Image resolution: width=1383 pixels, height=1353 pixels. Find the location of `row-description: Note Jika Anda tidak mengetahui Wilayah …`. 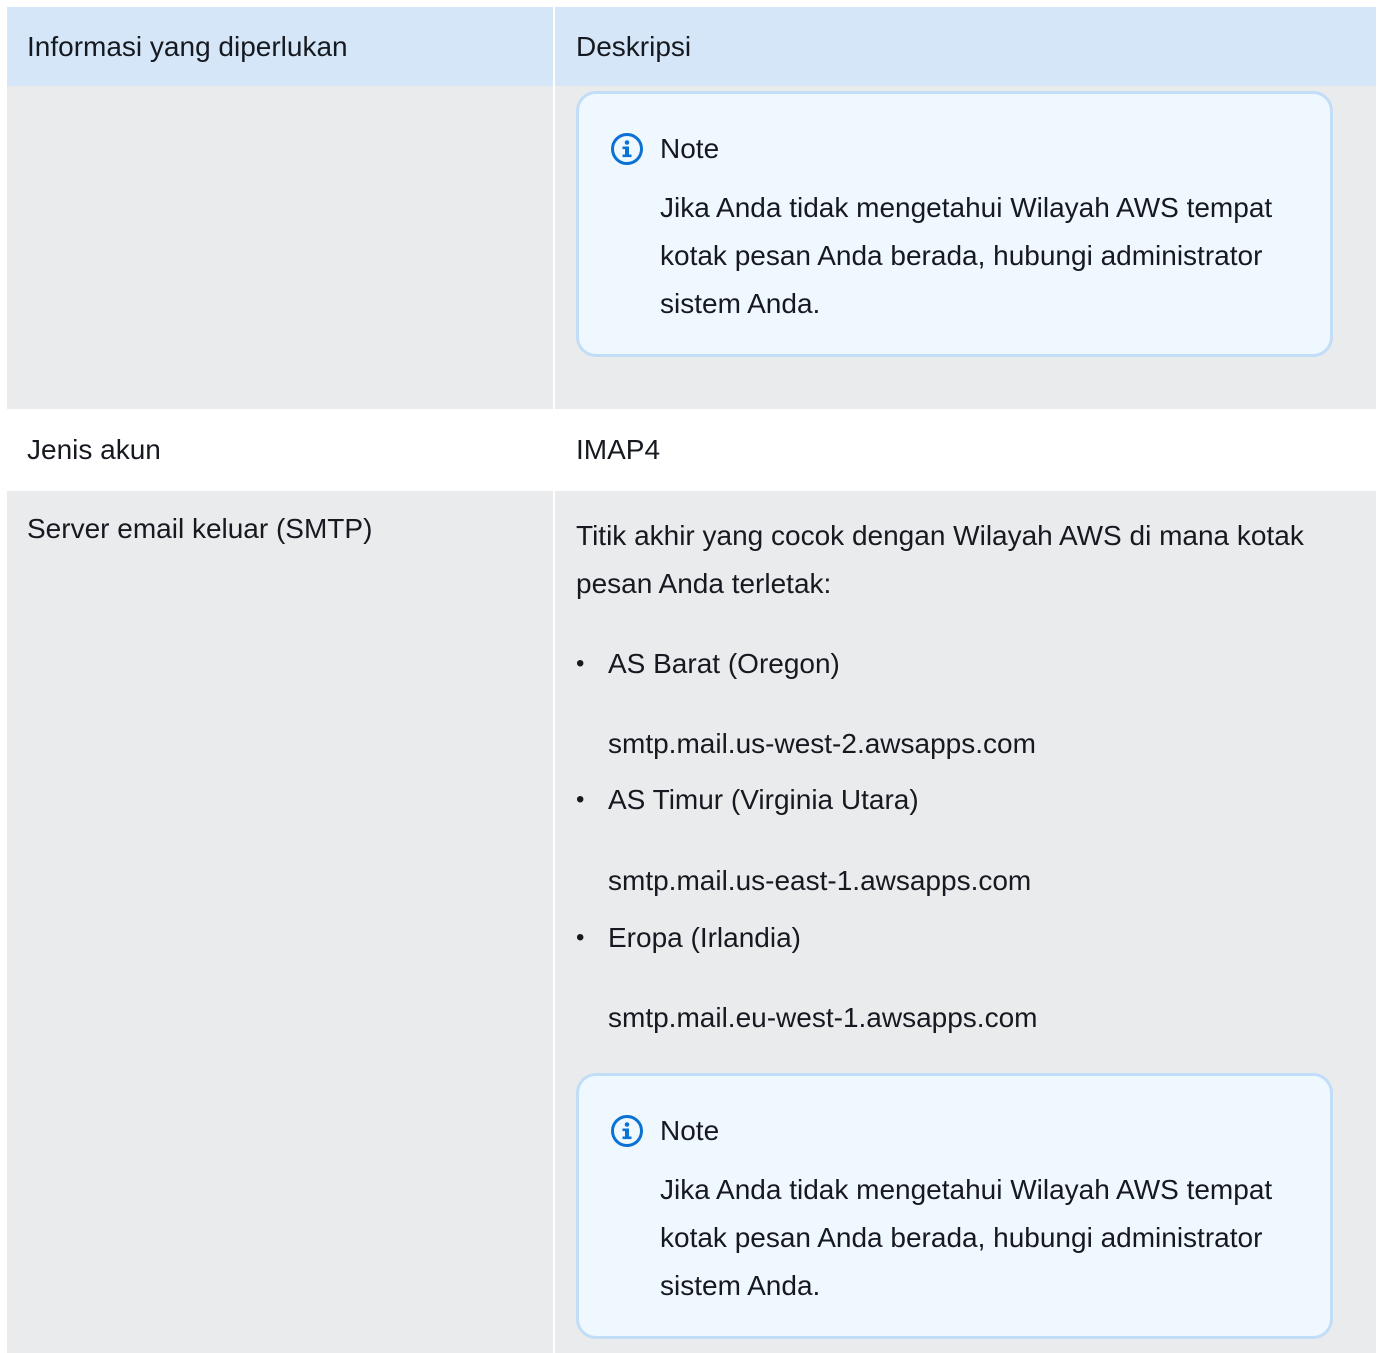

row-description: Note Jika Anda tidak mengetahui Wilayah … is located at coordinates (965, 247).